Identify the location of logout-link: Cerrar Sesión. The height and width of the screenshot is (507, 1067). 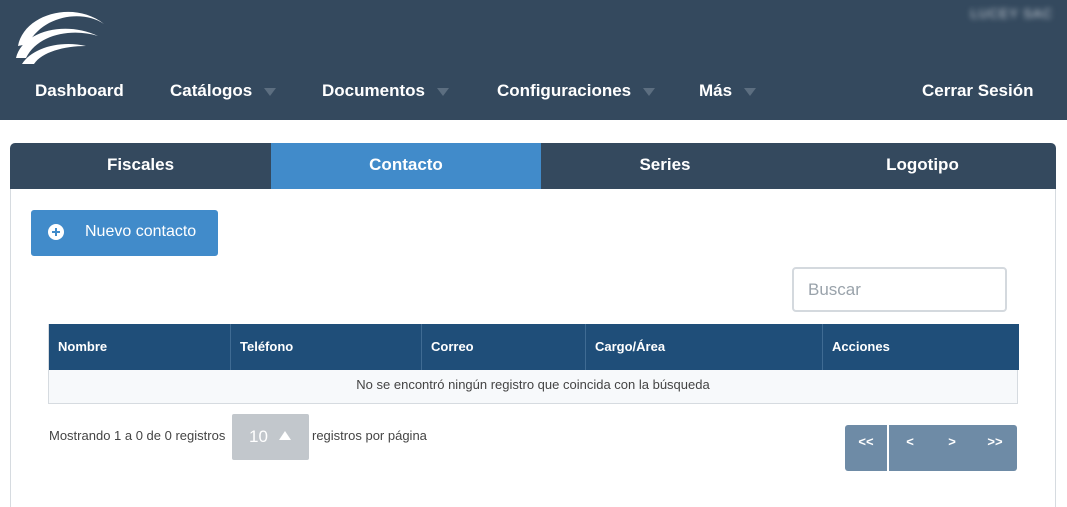
(978, 91).